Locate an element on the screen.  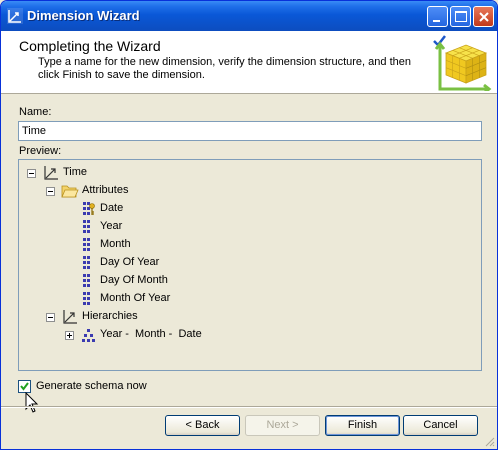
name-label: Name: is located at coordinates (35, 112).